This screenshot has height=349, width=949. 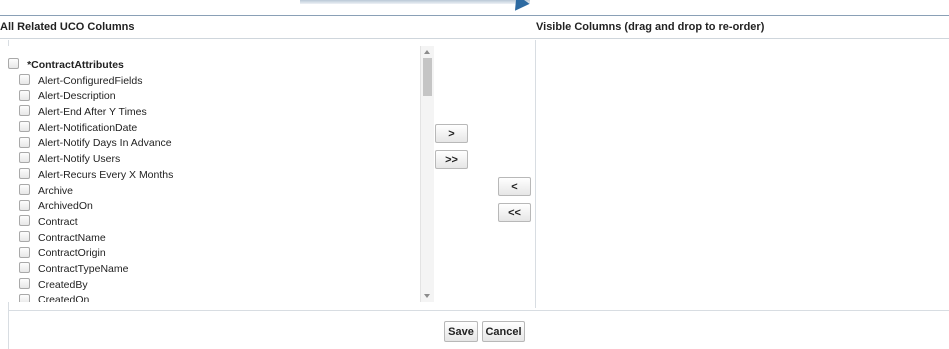 I want to click on remove-selected-button: <, so click(x=514, y=186).